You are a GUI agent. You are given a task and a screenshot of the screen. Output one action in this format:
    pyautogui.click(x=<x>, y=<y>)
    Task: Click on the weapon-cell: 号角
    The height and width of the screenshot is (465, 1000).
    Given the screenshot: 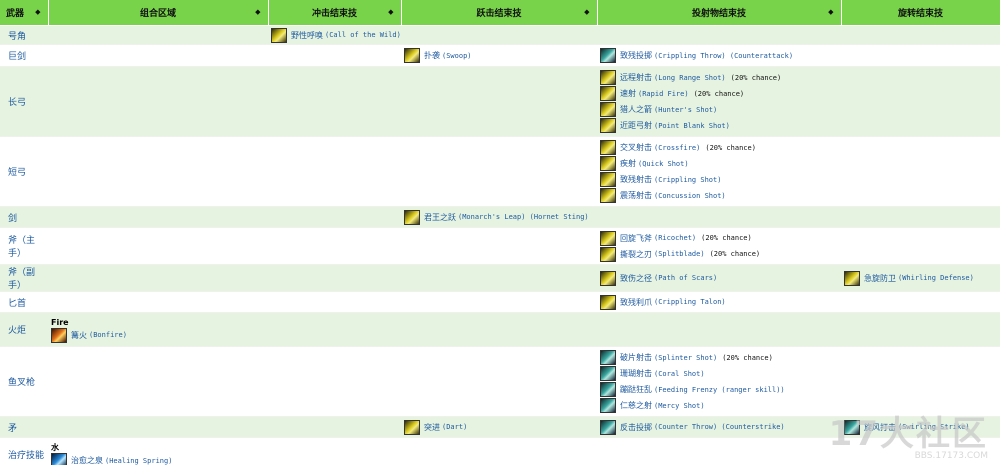 What is the action you would take?
    pyautogui.click(x=24, y=35)
    